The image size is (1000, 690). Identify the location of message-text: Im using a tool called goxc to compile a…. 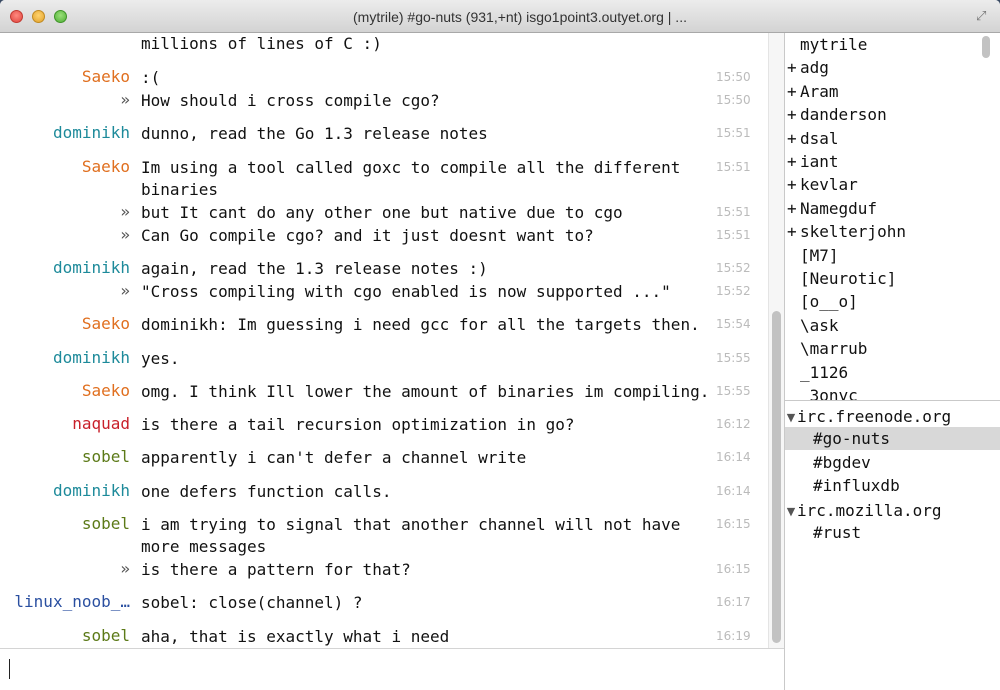
(411, 178).